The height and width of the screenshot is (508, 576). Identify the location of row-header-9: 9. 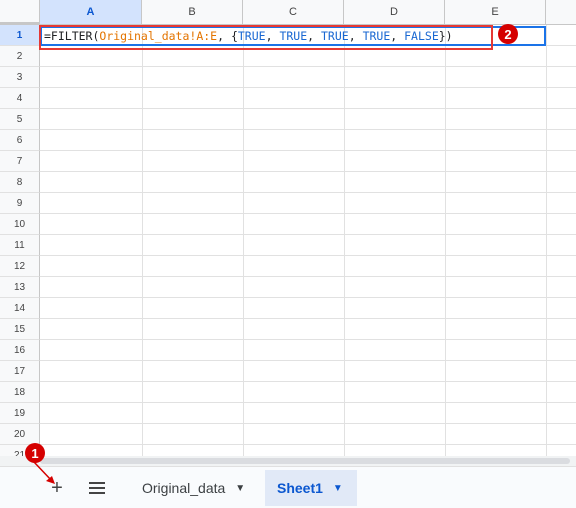
(20, 203).